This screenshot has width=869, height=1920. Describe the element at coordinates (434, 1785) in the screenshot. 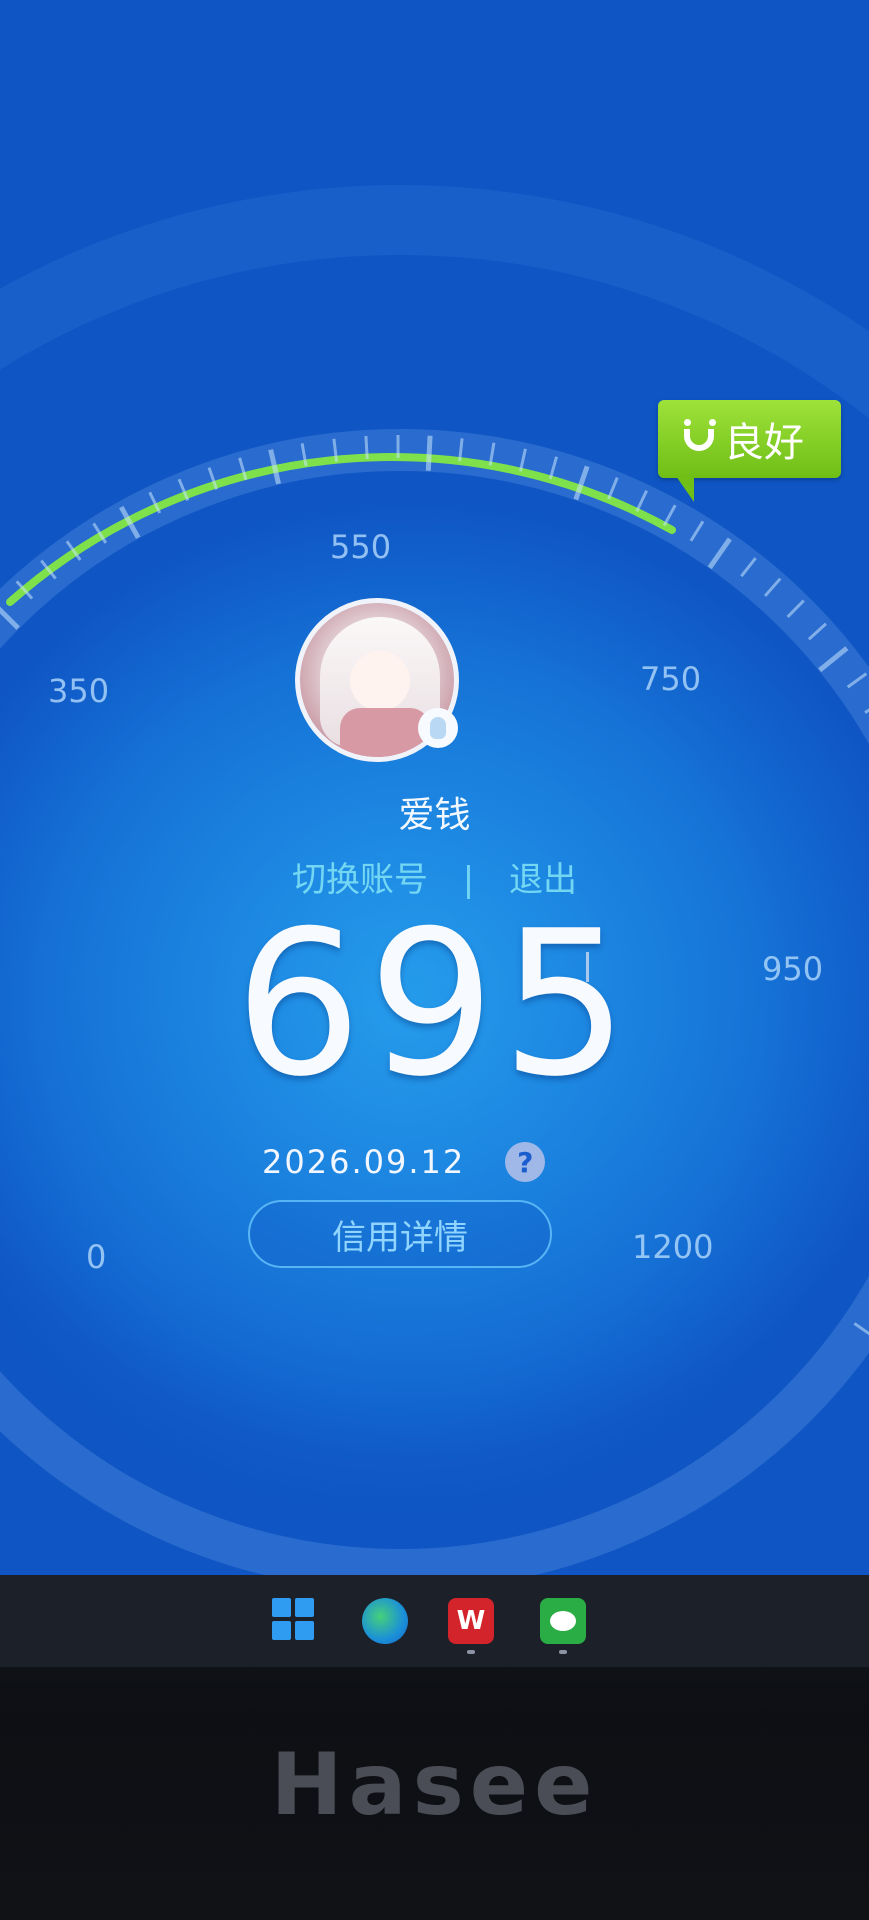

I see `brand-logo: Hasee` at that location.